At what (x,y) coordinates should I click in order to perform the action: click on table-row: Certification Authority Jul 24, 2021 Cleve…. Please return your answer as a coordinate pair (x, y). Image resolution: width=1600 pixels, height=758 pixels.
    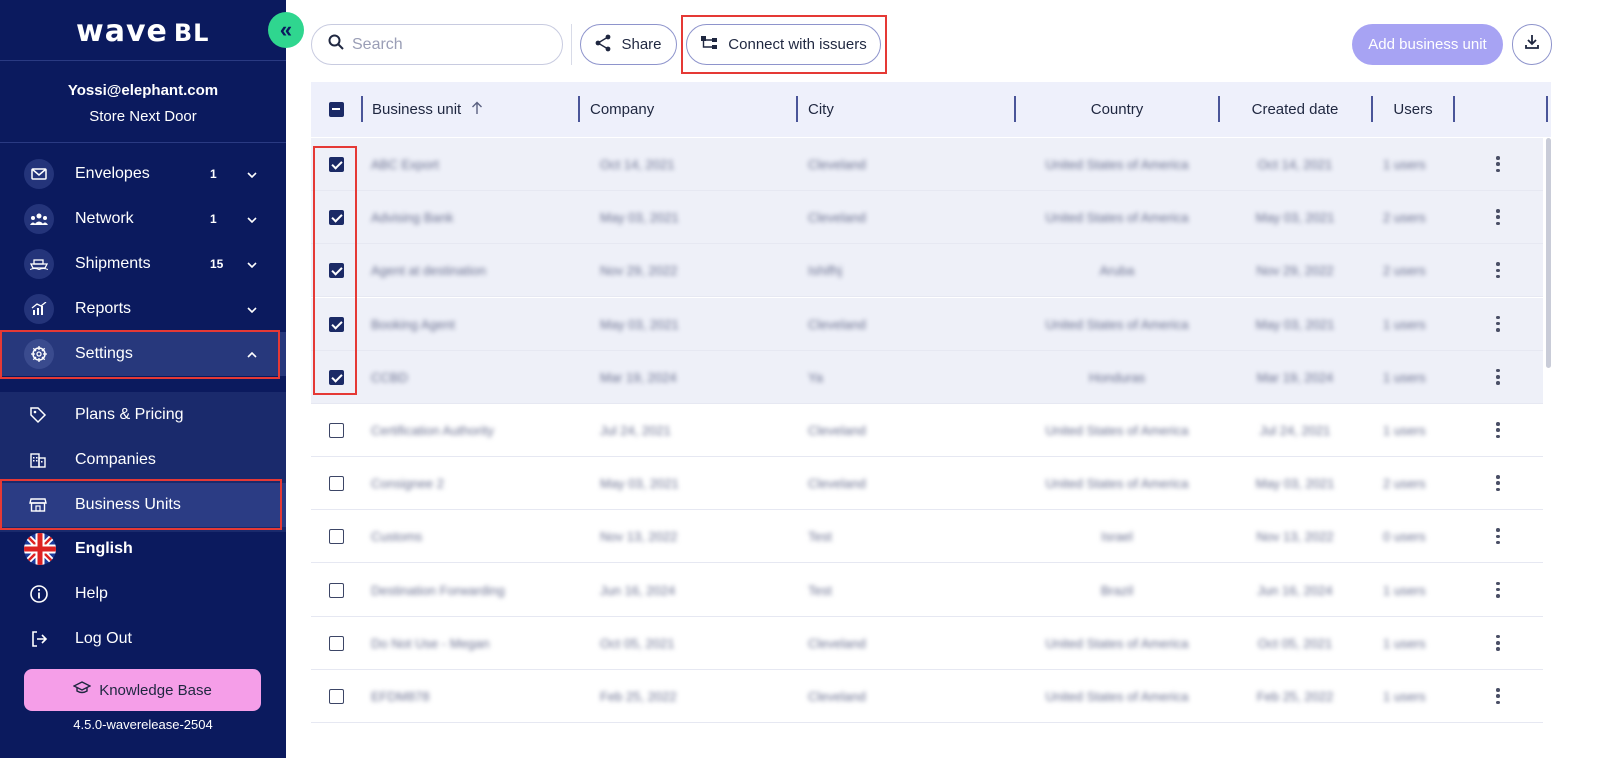
    Looking at the image, I should click on (927, 430).